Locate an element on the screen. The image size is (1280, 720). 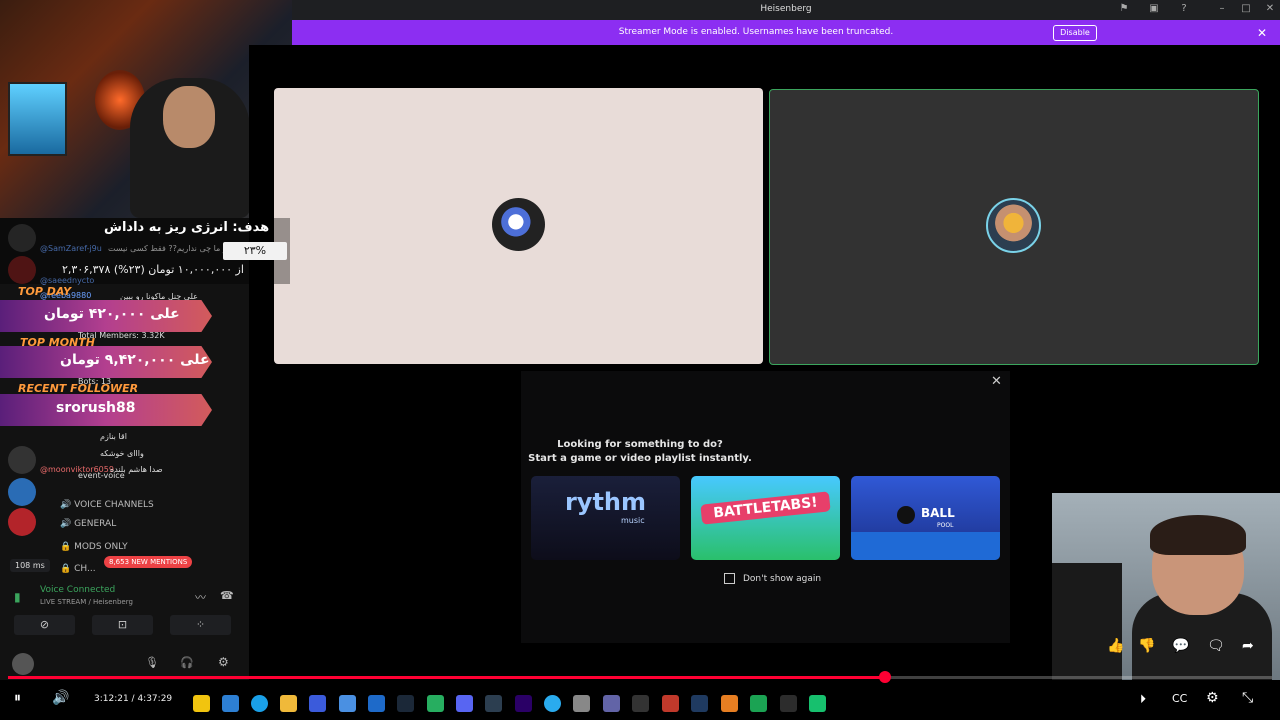
dont-show-again-checkbox: Don't show again is located at coordinates (772, 578).